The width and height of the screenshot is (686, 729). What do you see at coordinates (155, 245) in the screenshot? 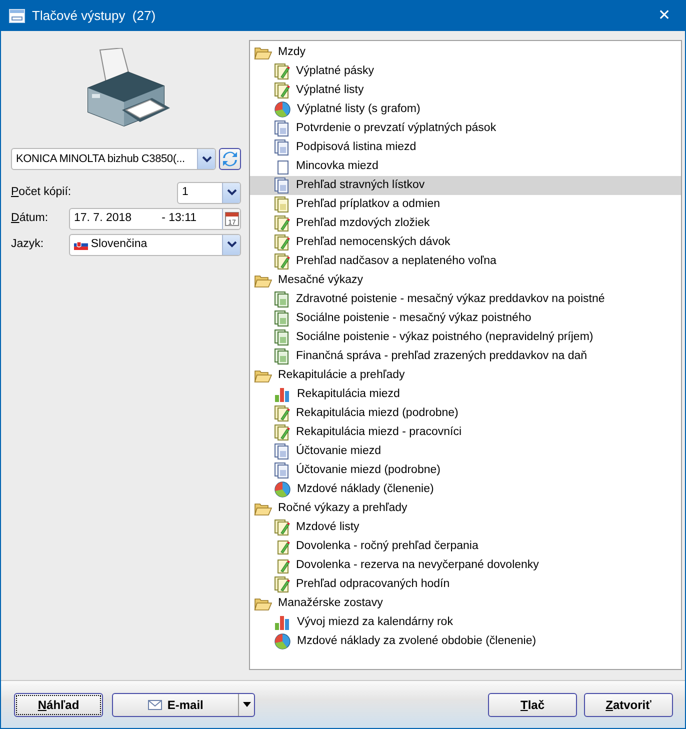
I see `language-dropdown: Slovenčina` at bounding box center [155, 245].